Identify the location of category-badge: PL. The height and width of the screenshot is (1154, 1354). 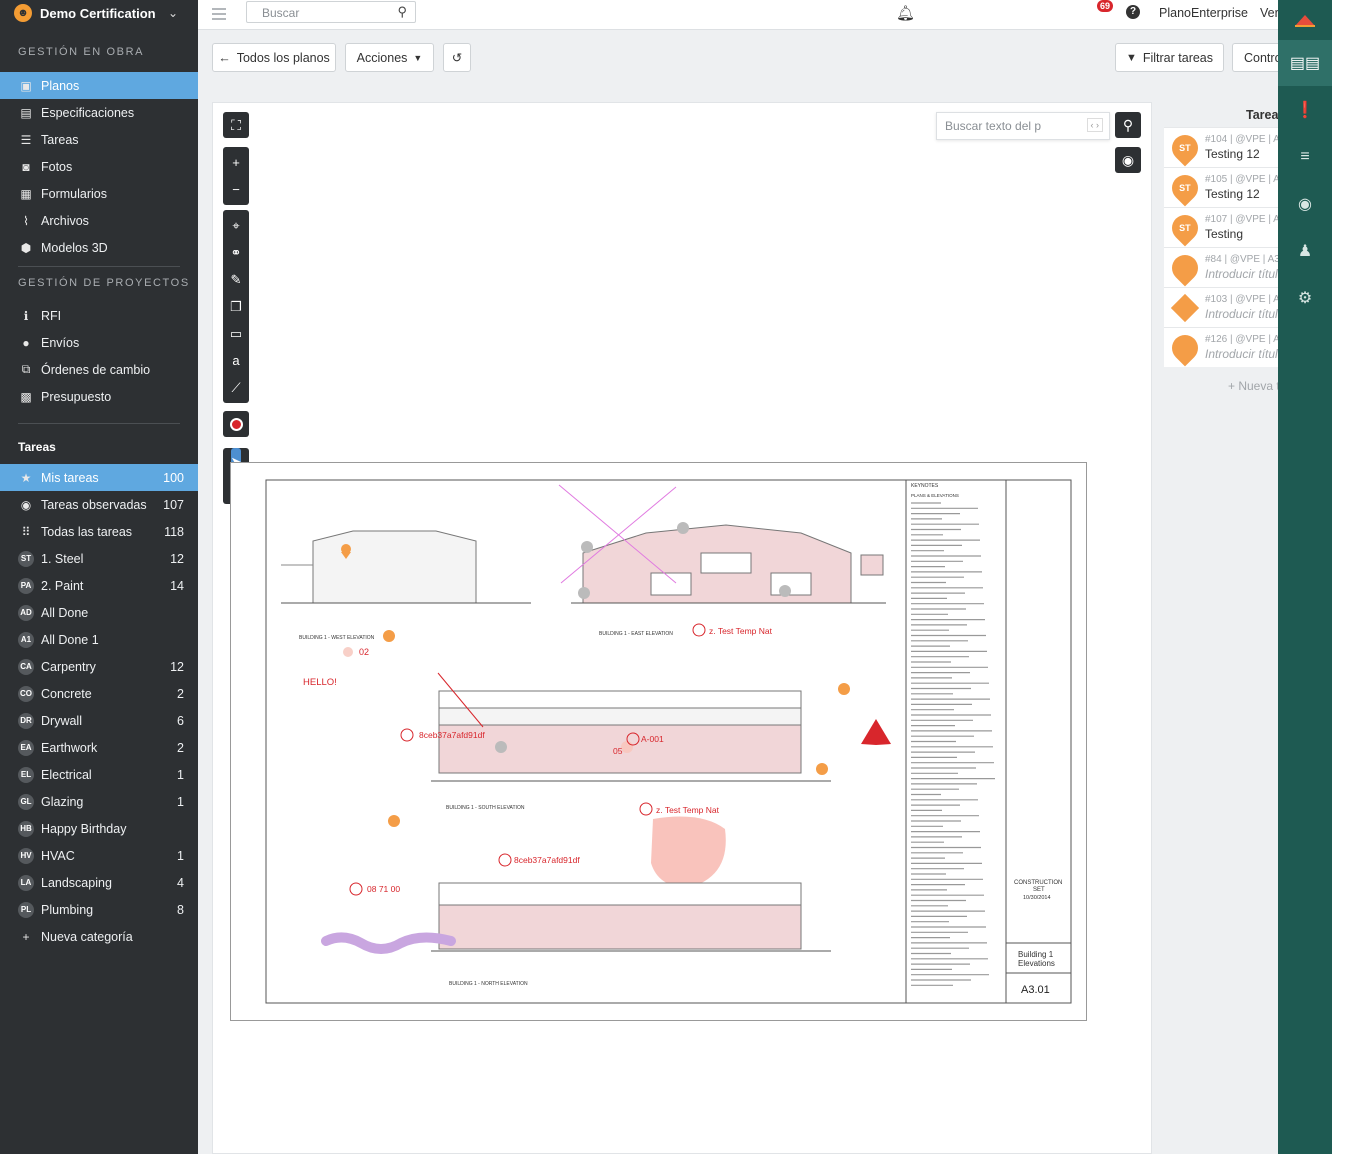
(26, 909).